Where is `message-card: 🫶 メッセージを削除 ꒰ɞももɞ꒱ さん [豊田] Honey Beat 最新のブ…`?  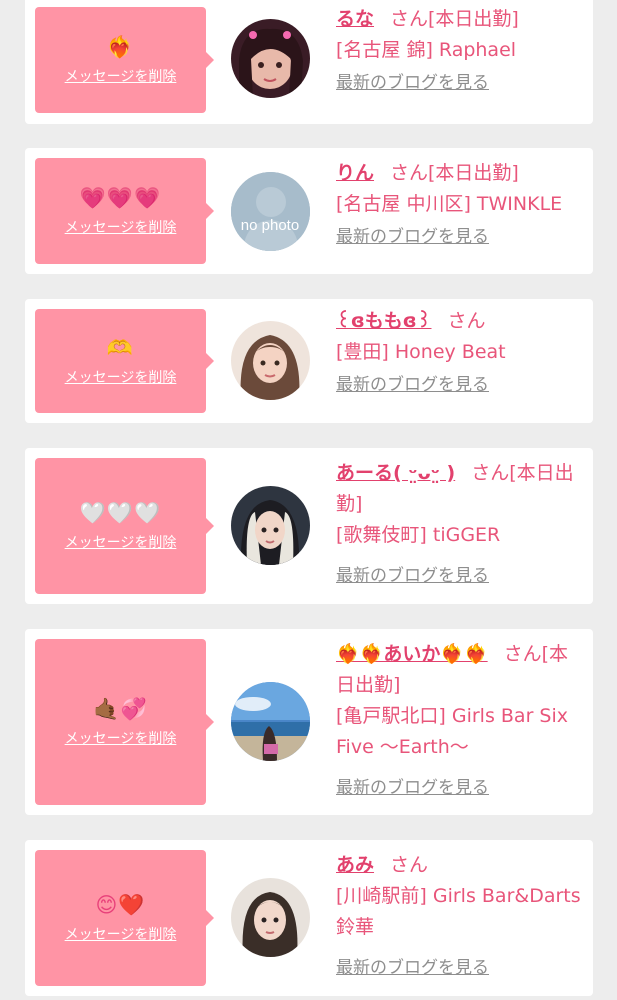
message-card: 🫶 メッセージを削除 ꒰ɞももɞ꒱ さん [豊田] Honey Beat 最新のブ… is located at coordinates (309, 361).